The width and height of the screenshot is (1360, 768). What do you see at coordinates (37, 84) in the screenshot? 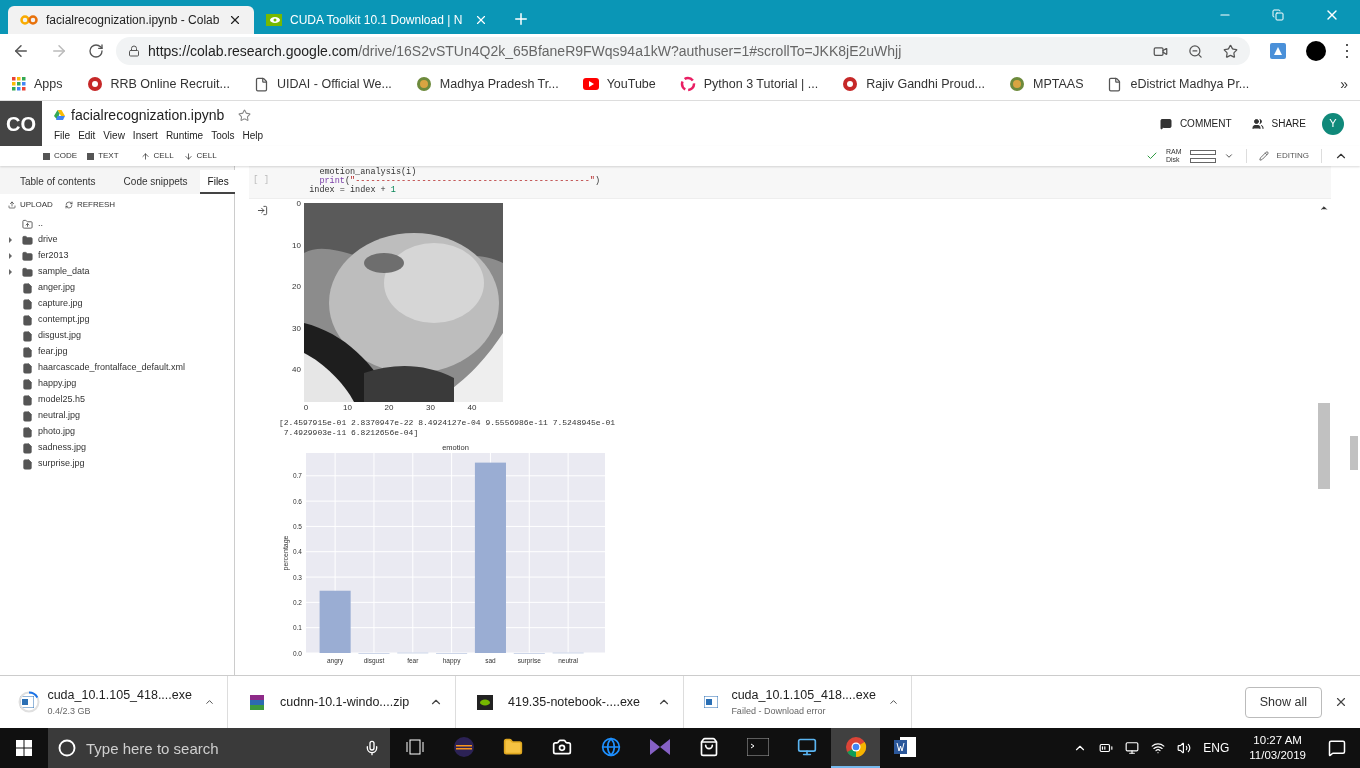
I see `bookmark-link: Apps` at bounding box center [37, 84].